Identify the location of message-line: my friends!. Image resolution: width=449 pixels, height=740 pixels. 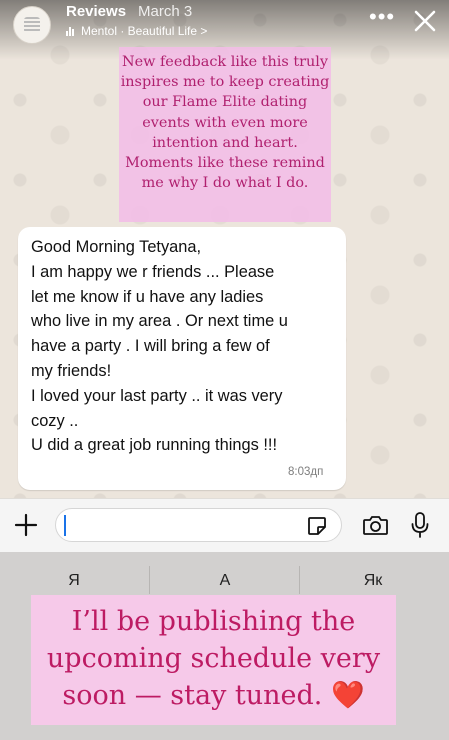
(71, 370).